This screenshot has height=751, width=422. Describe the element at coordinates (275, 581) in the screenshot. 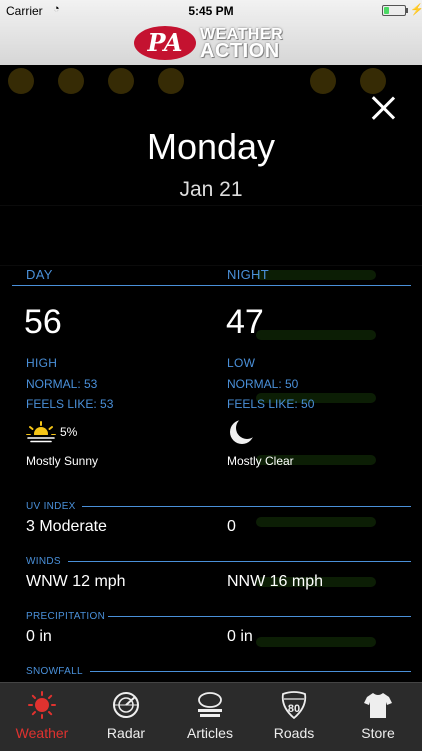

I see `winds-night-value: NNW 16 mph` at that location.